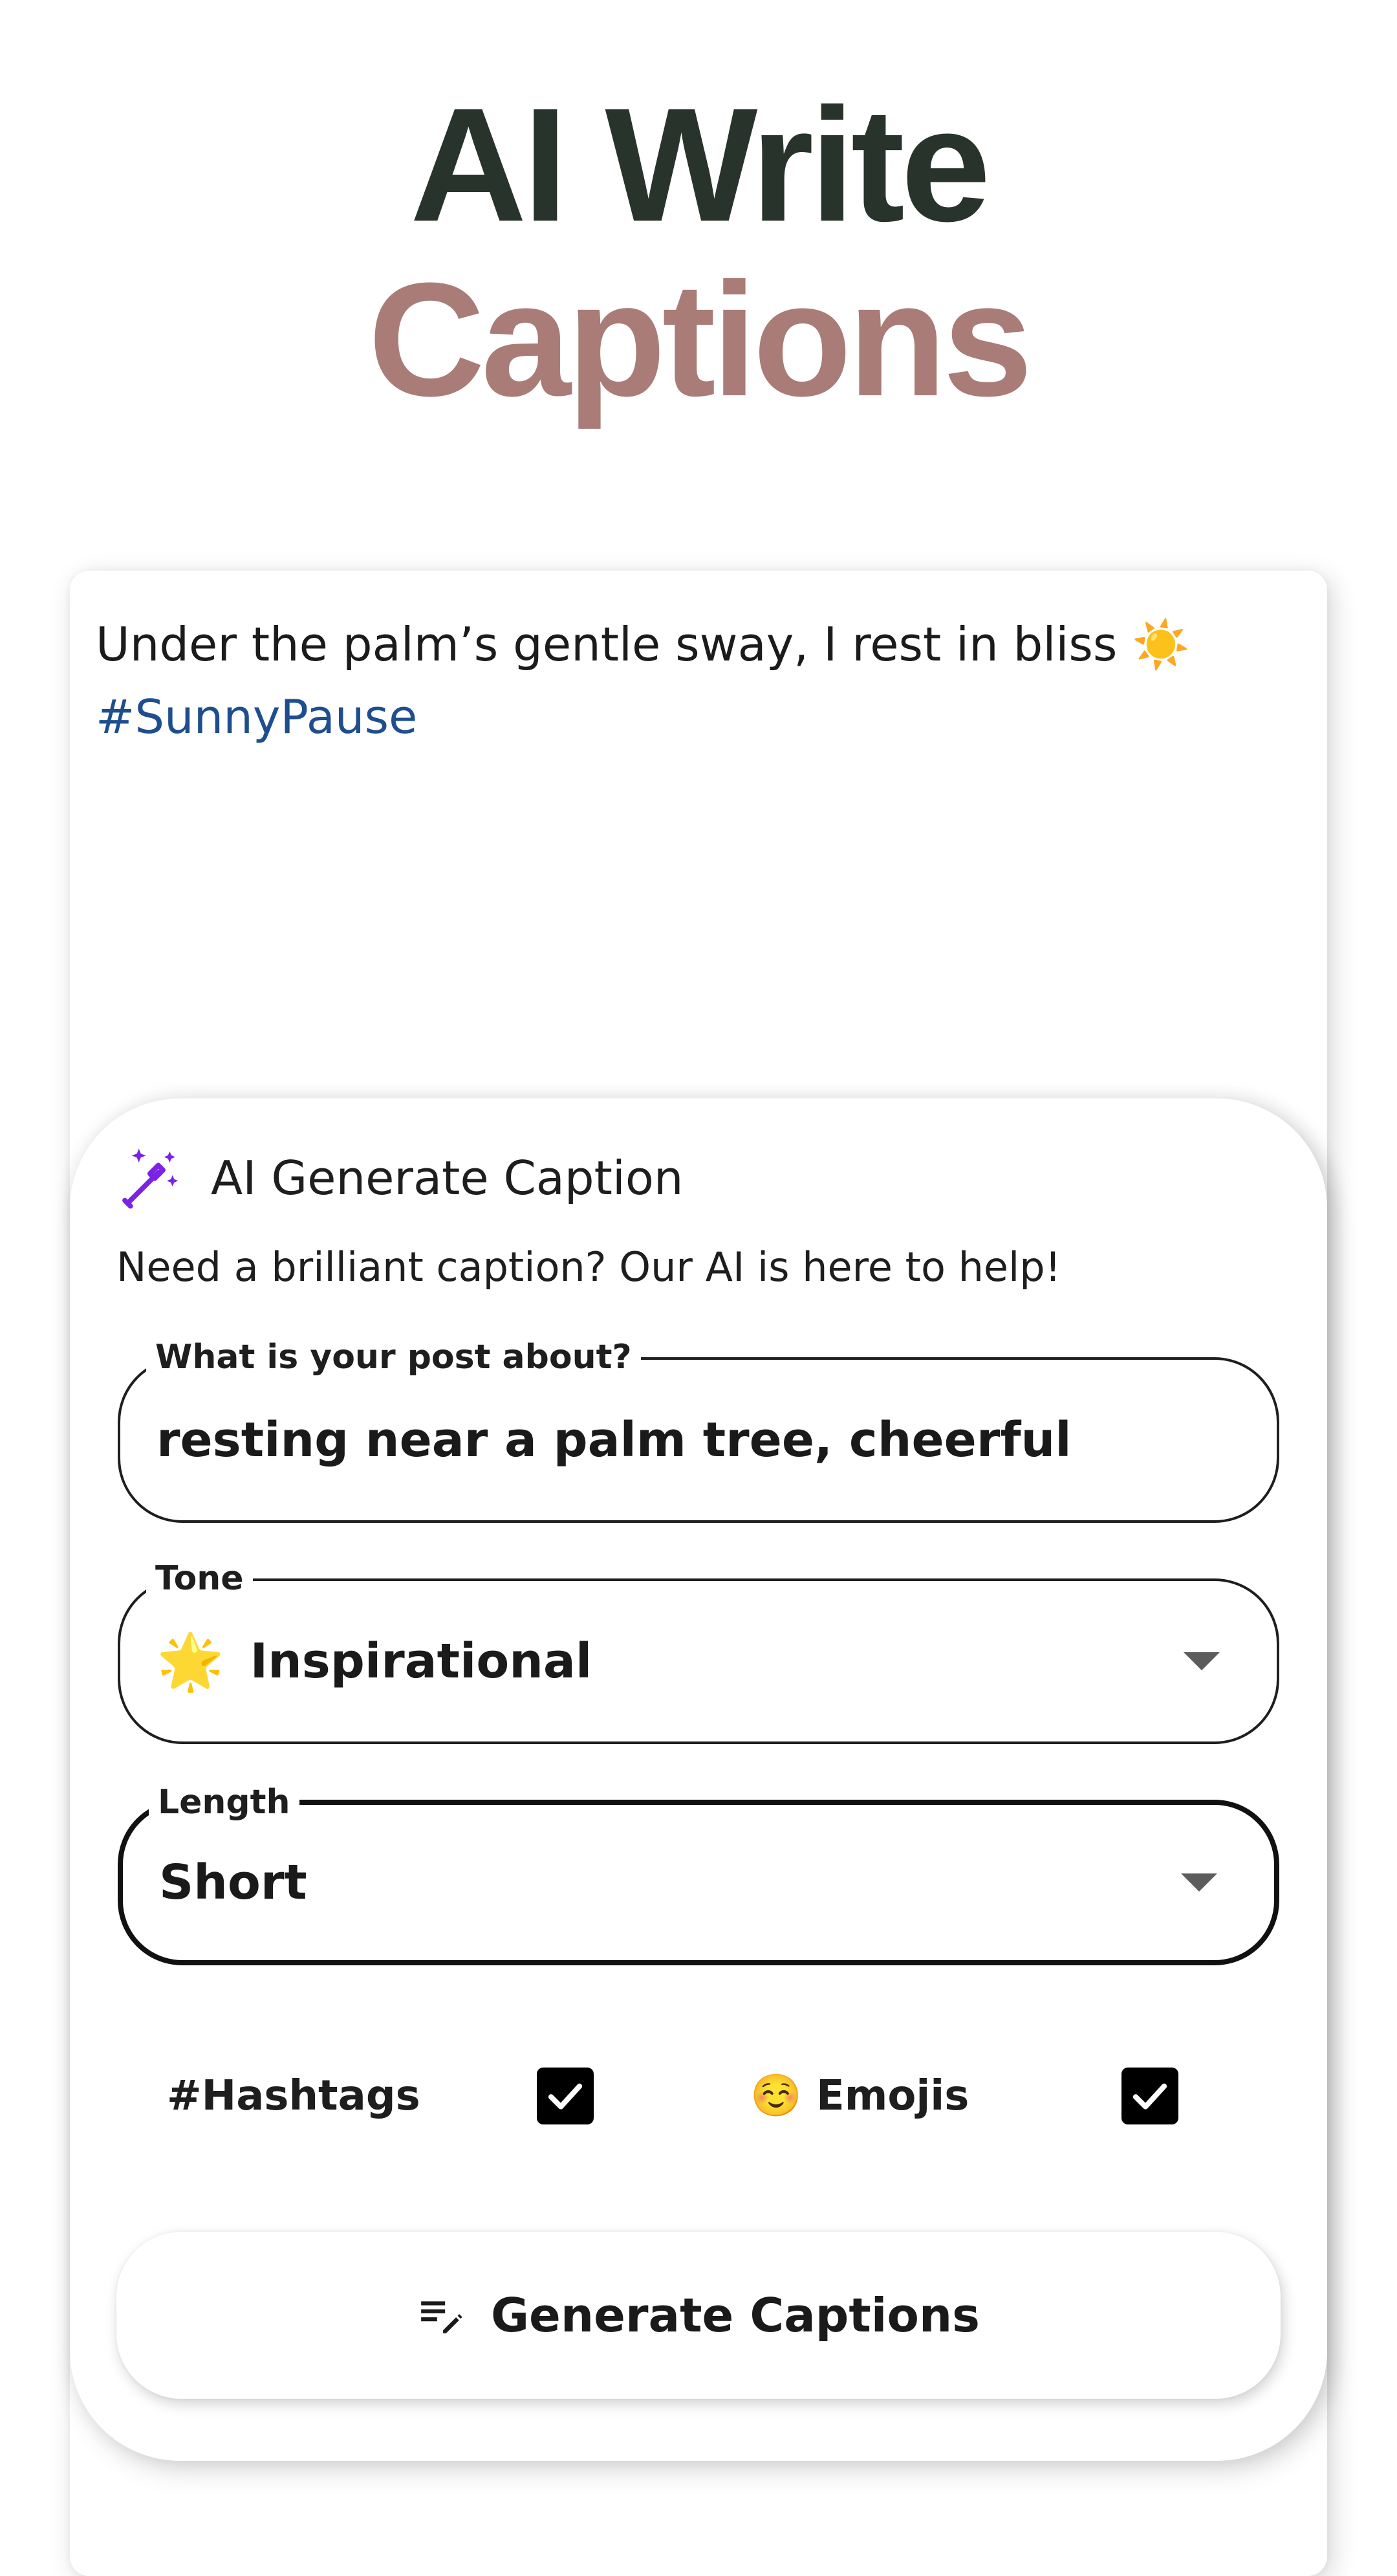 This screenshot has height=2576, width=1397. What do you see at coordinates (700, 164) in the screenshot?
I see `title-line-1: AI Write` at bounding box center [700, 164].